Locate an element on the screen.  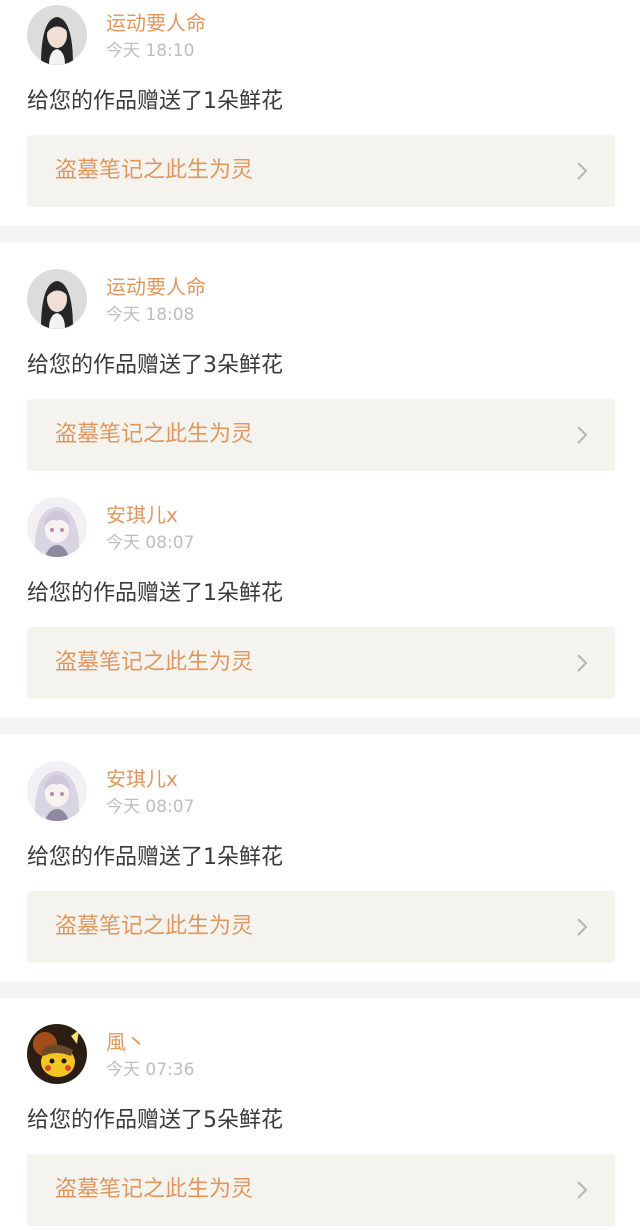
gift-message: 给您的作品赠送了3朵鲜花 is located at coordinates (155, 365).